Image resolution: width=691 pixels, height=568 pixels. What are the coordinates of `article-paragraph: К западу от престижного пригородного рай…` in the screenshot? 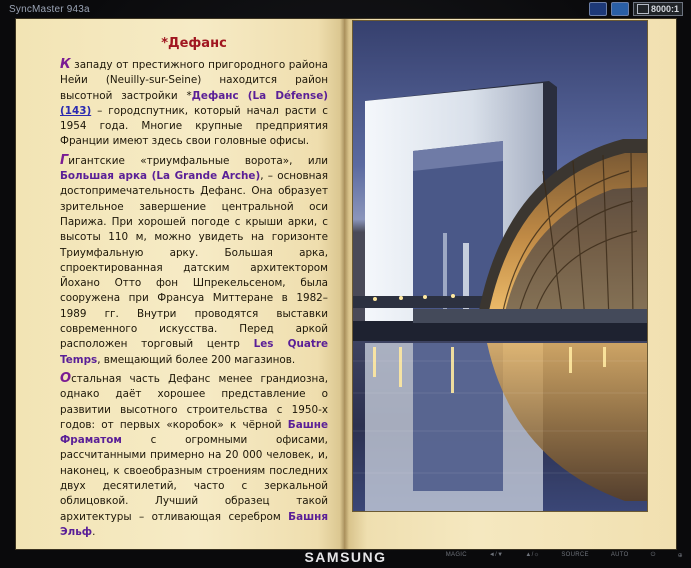 It's located at (194, 103).